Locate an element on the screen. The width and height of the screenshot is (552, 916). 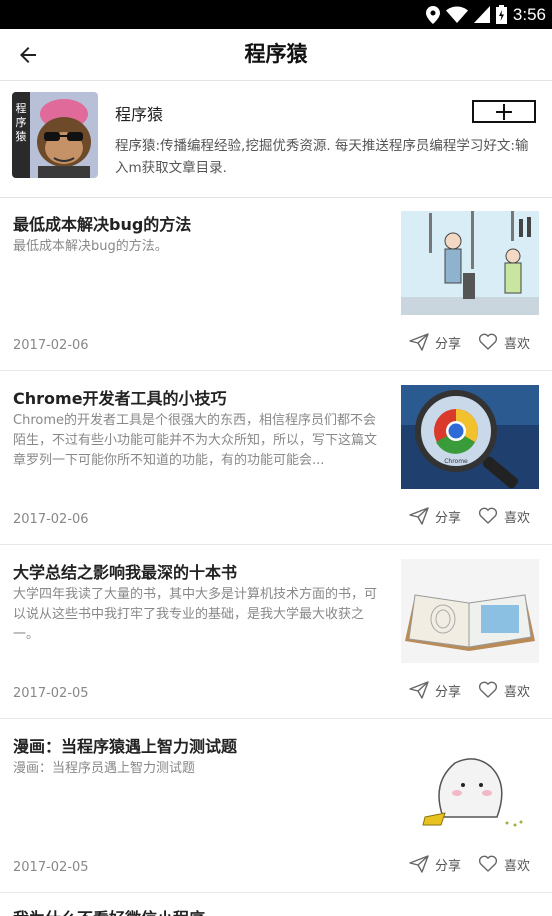
battery-icon is located at coordinates (501, 14).